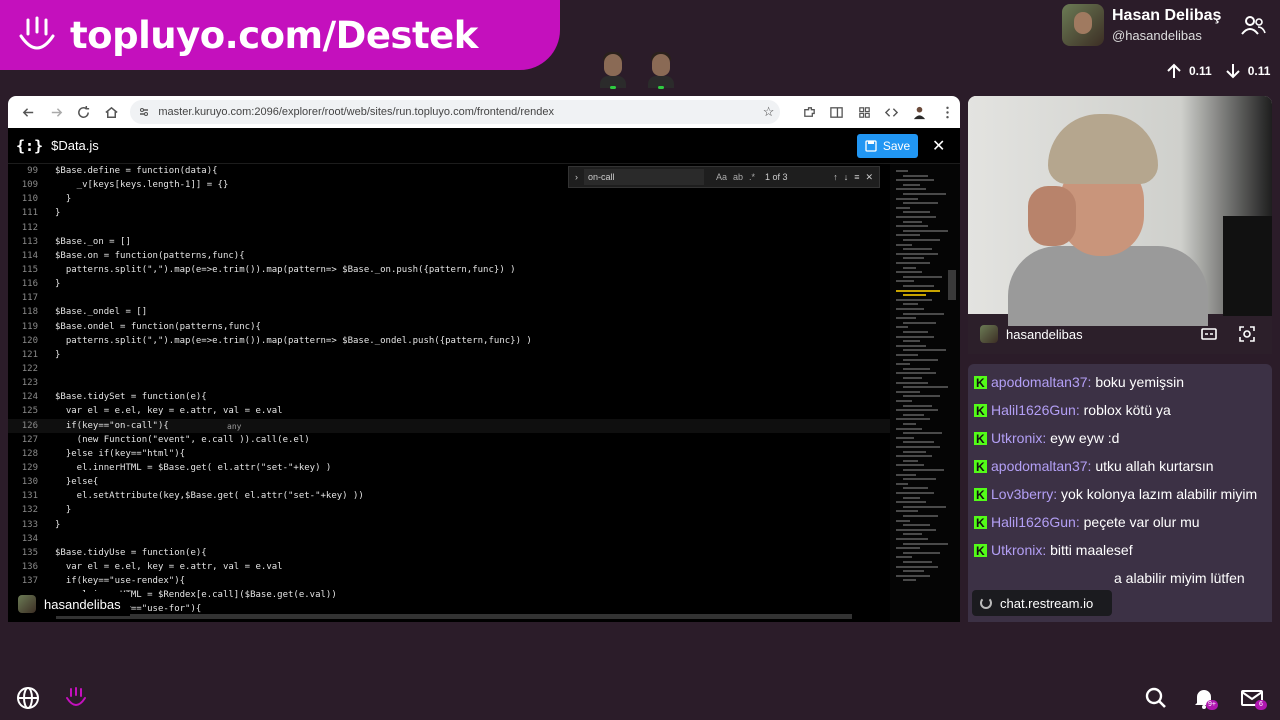 This screenshot has height=720, width=1280. Describe the element at coordinates (1120, 578) in the screenshot. I see `chat-message: a alabilir miyim lütfen` at that location.